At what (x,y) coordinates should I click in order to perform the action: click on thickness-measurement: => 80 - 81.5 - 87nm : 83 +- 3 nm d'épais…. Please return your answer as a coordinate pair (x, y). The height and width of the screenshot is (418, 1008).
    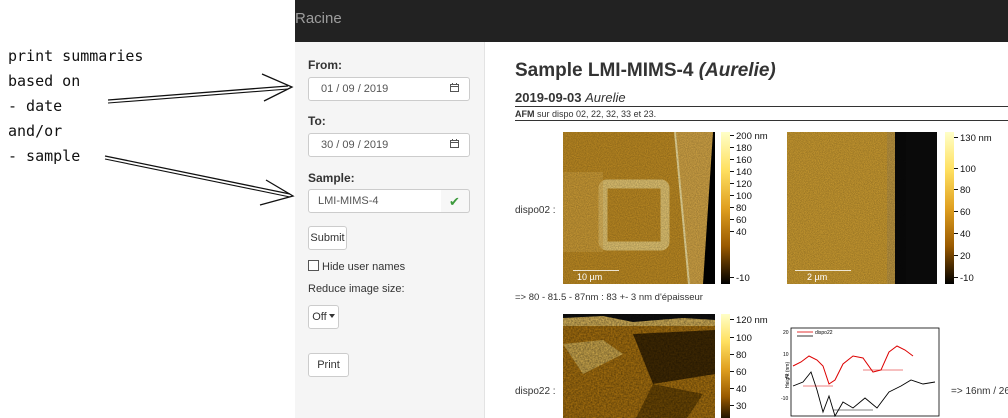
    Looking at the image, I should click on (609, 297).